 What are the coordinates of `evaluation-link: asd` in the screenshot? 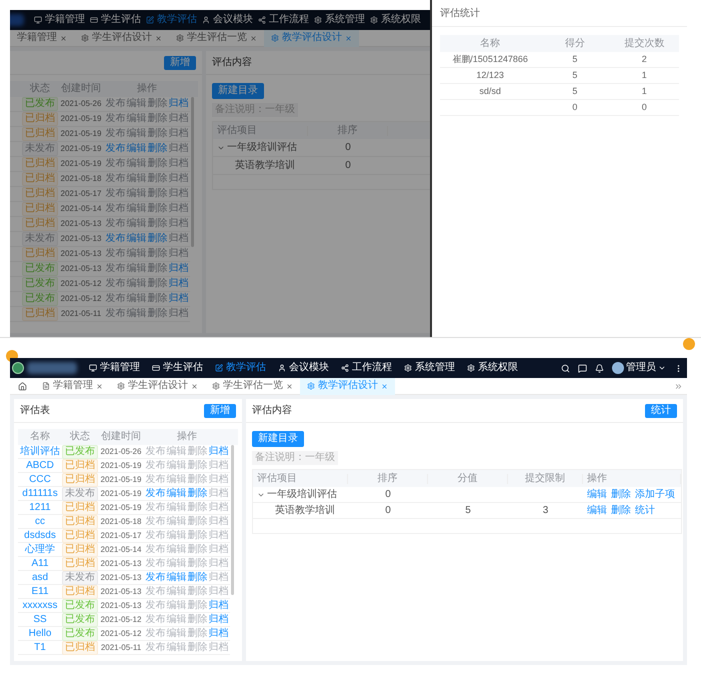 It's located at (40, 577).